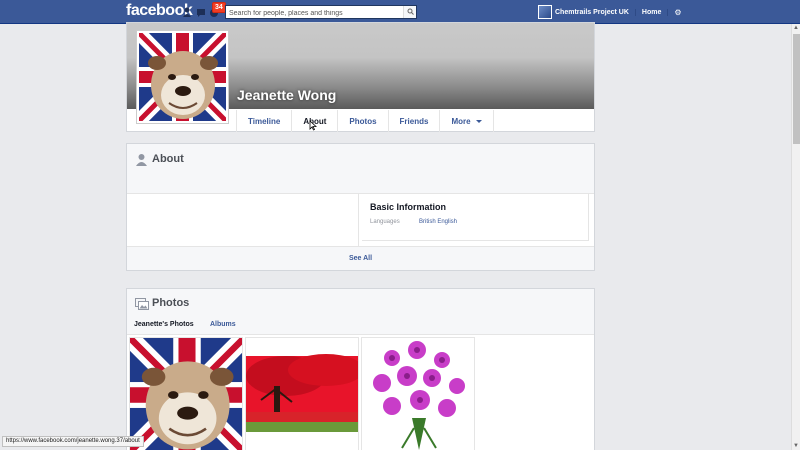 The height and width of the screenshot is (450, 800). What do you see at coordinates (263, 121) in the screenshot?
I see `tab-timeline: Timeline` at bounding box center [263, 121].